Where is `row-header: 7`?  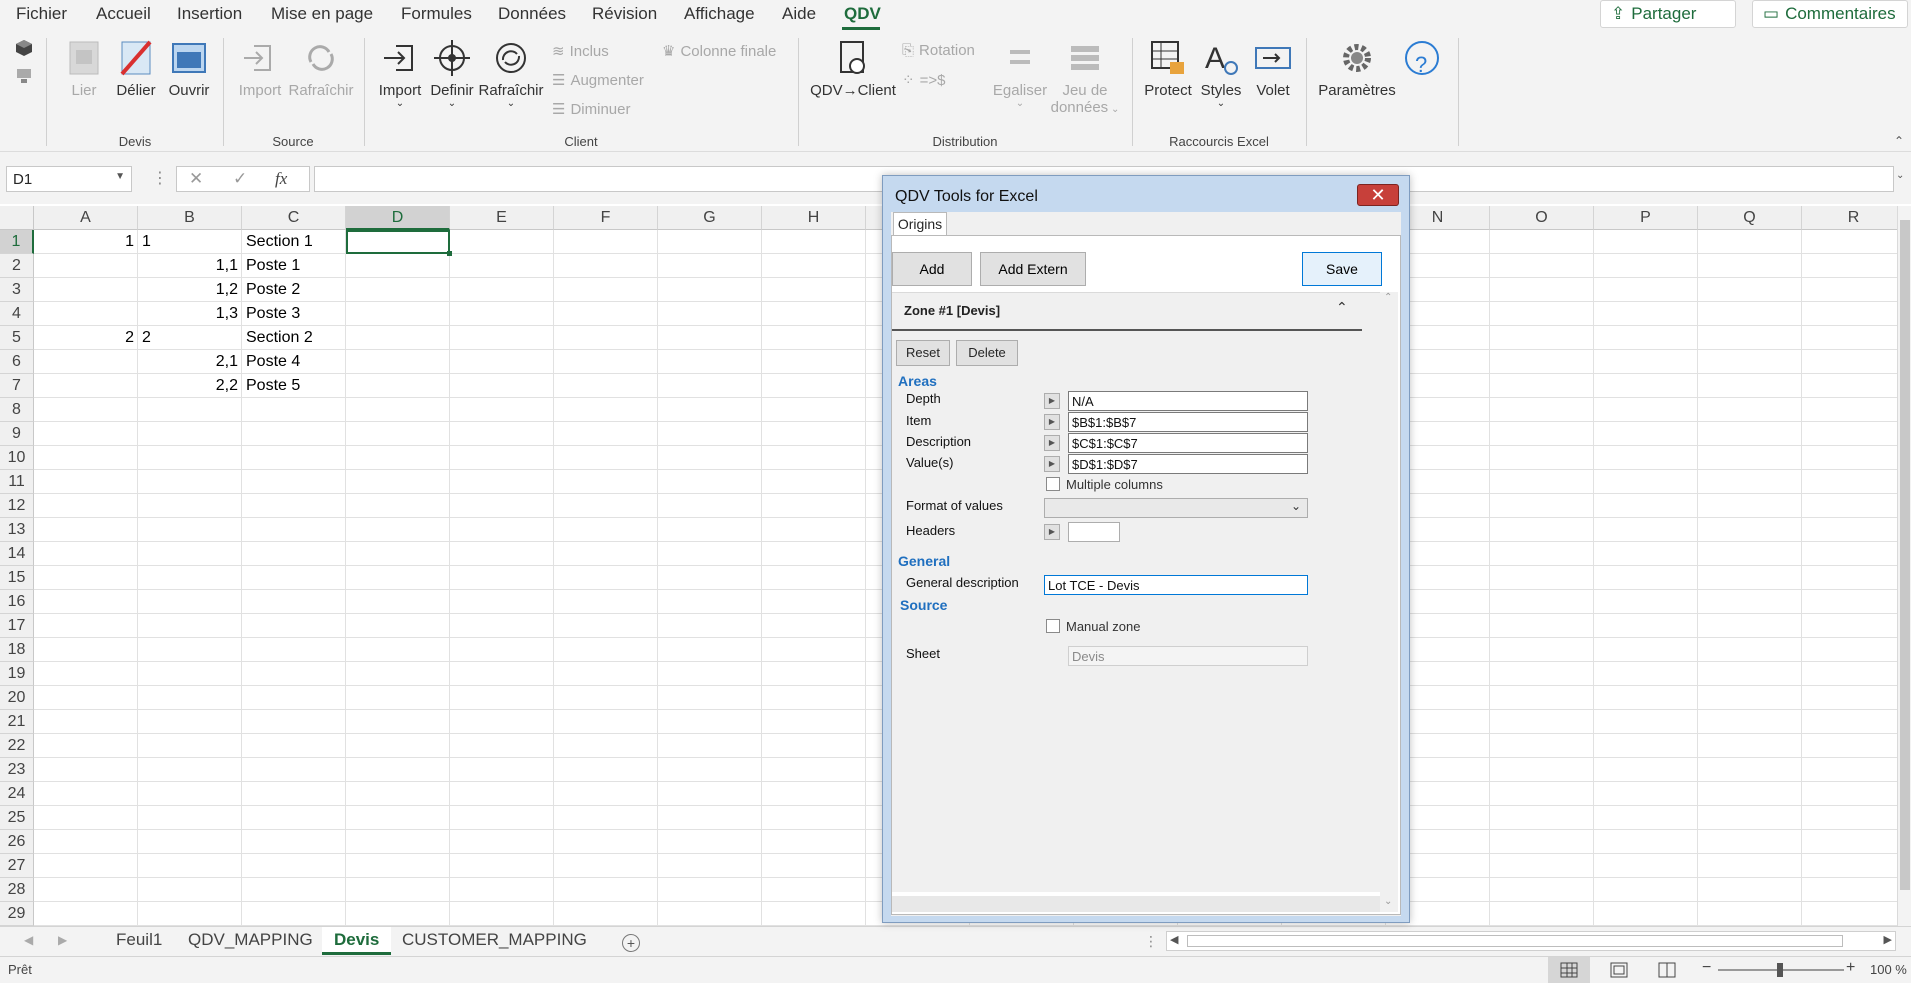 row-header: 7 is located at coordinates (17, 386).